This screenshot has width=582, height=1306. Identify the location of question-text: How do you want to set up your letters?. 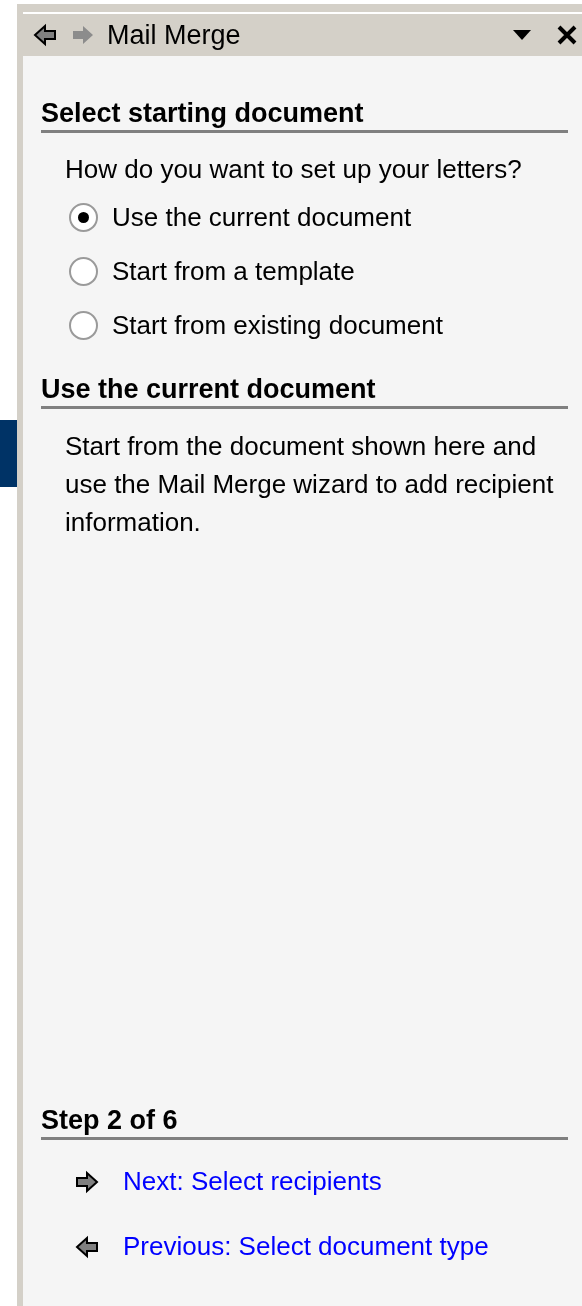
(293, 169).